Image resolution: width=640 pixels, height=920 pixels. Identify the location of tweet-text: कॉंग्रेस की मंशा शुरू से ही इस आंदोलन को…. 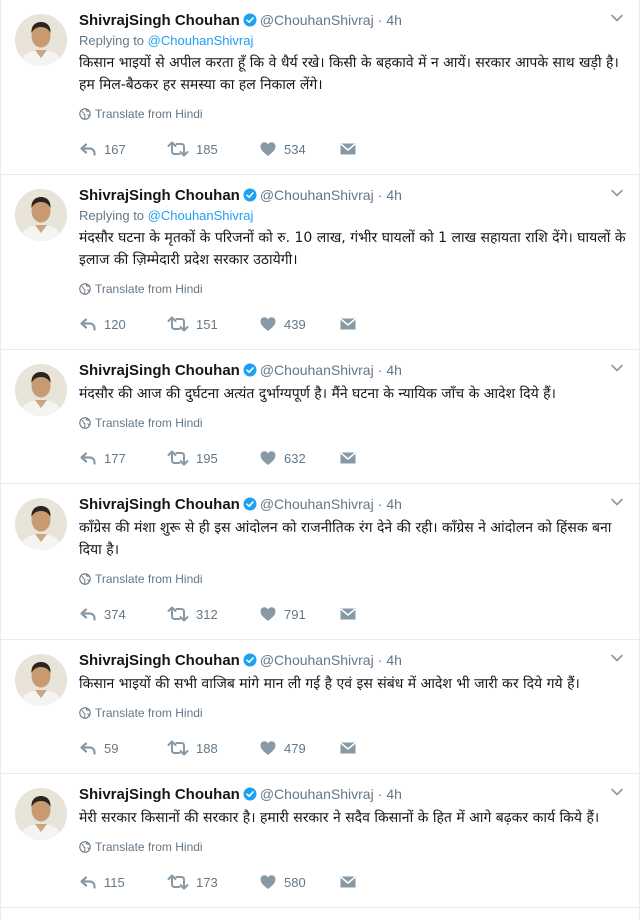
(345, 539).